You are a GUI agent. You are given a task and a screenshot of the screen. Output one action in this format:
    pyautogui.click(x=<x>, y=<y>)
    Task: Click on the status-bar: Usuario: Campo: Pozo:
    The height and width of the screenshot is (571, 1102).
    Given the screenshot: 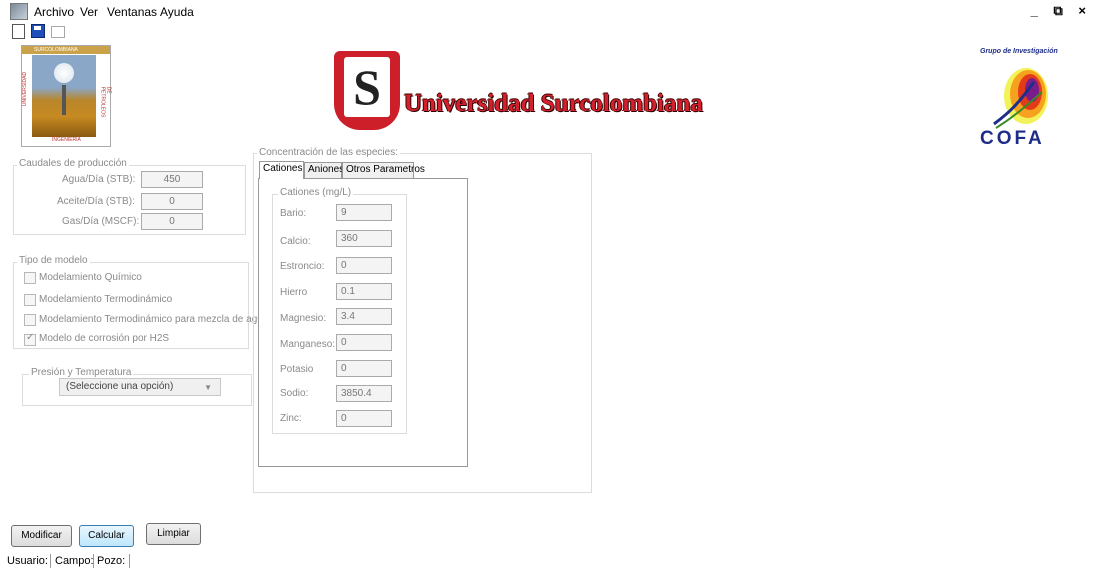 What is the action you would take?
    pyautogui.click(x=551, y=560)
    